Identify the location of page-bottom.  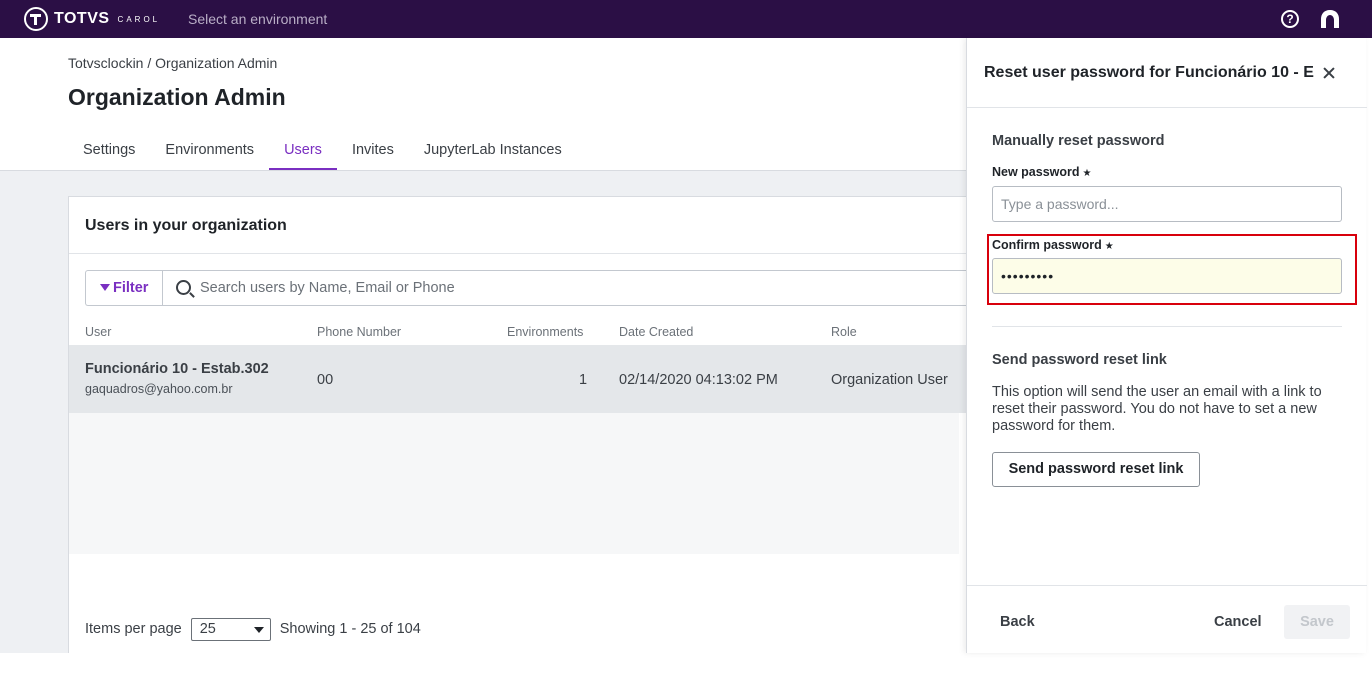
(686, 676).